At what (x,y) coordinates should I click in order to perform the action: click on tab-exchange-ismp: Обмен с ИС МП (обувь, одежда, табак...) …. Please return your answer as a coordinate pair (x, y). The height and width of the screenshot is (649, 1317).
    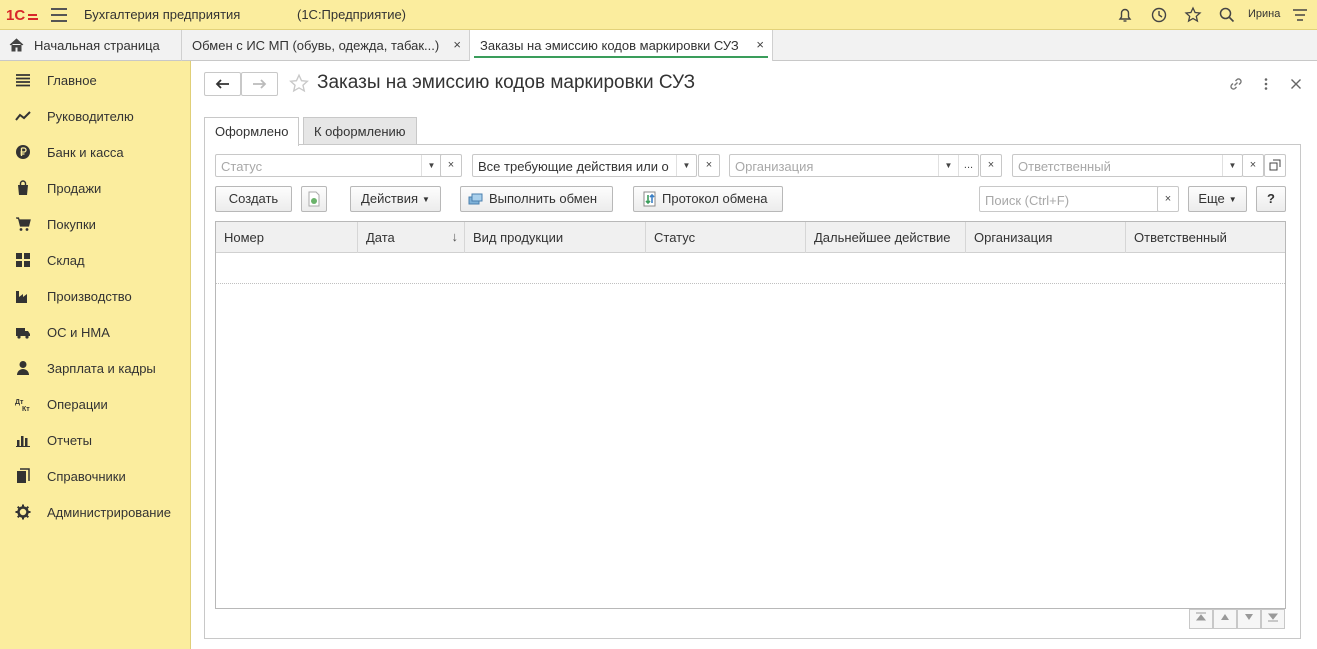
    Looking at the image, I should click on (326, 45).